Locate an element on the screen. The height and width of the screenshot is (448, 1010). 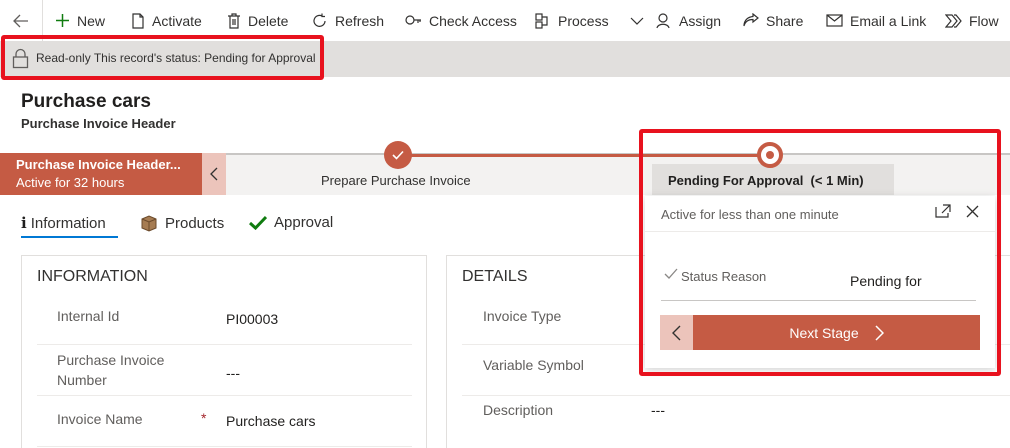
invoice-name-value: Purchase cars is located at coordinates (270, 421).